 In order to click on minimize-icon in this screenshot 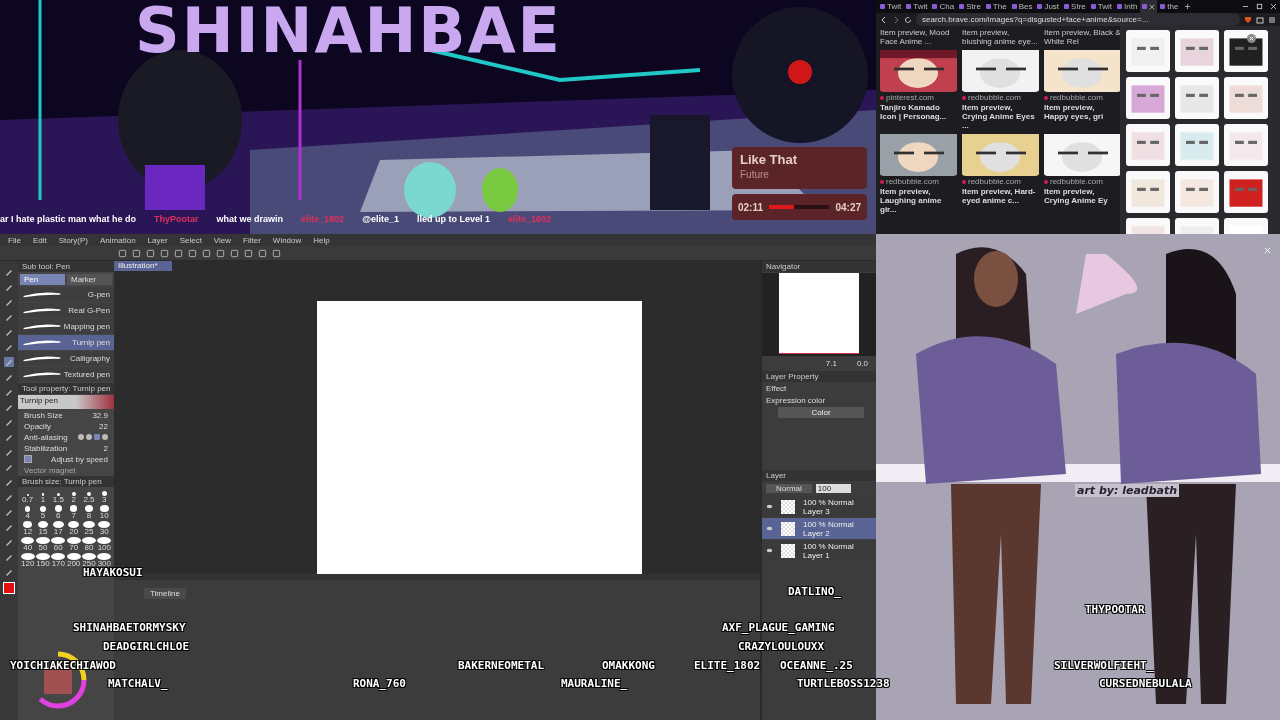, I will do `click(1245, 6)`.